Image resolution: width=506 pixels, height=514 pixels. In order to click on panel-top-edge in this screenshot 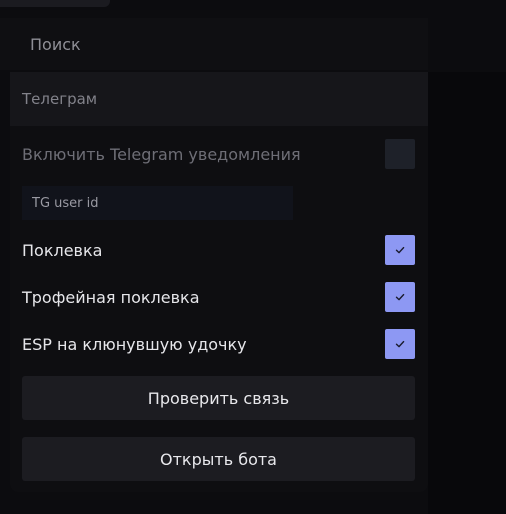, I will do `click(219, 136)`.